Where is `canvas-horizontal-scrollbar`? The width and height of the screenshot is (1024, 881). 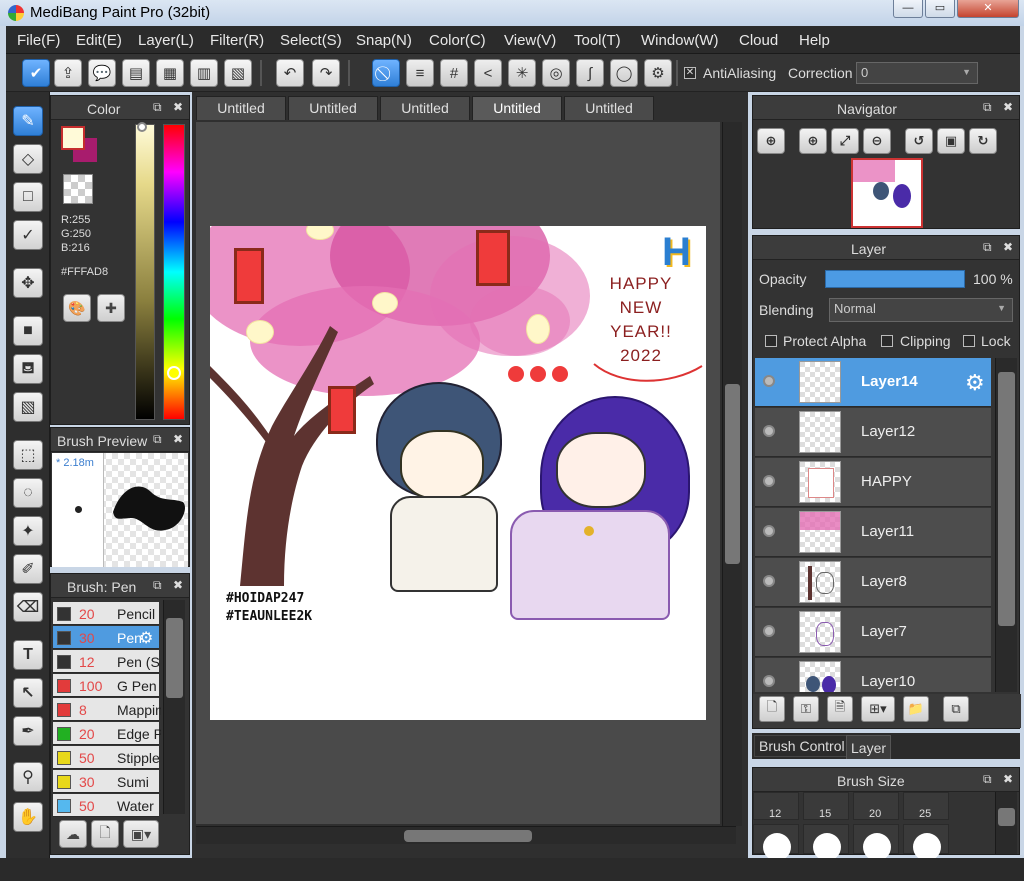
canvas-horizontal-scrollbar is located at coordinates (466, 835).